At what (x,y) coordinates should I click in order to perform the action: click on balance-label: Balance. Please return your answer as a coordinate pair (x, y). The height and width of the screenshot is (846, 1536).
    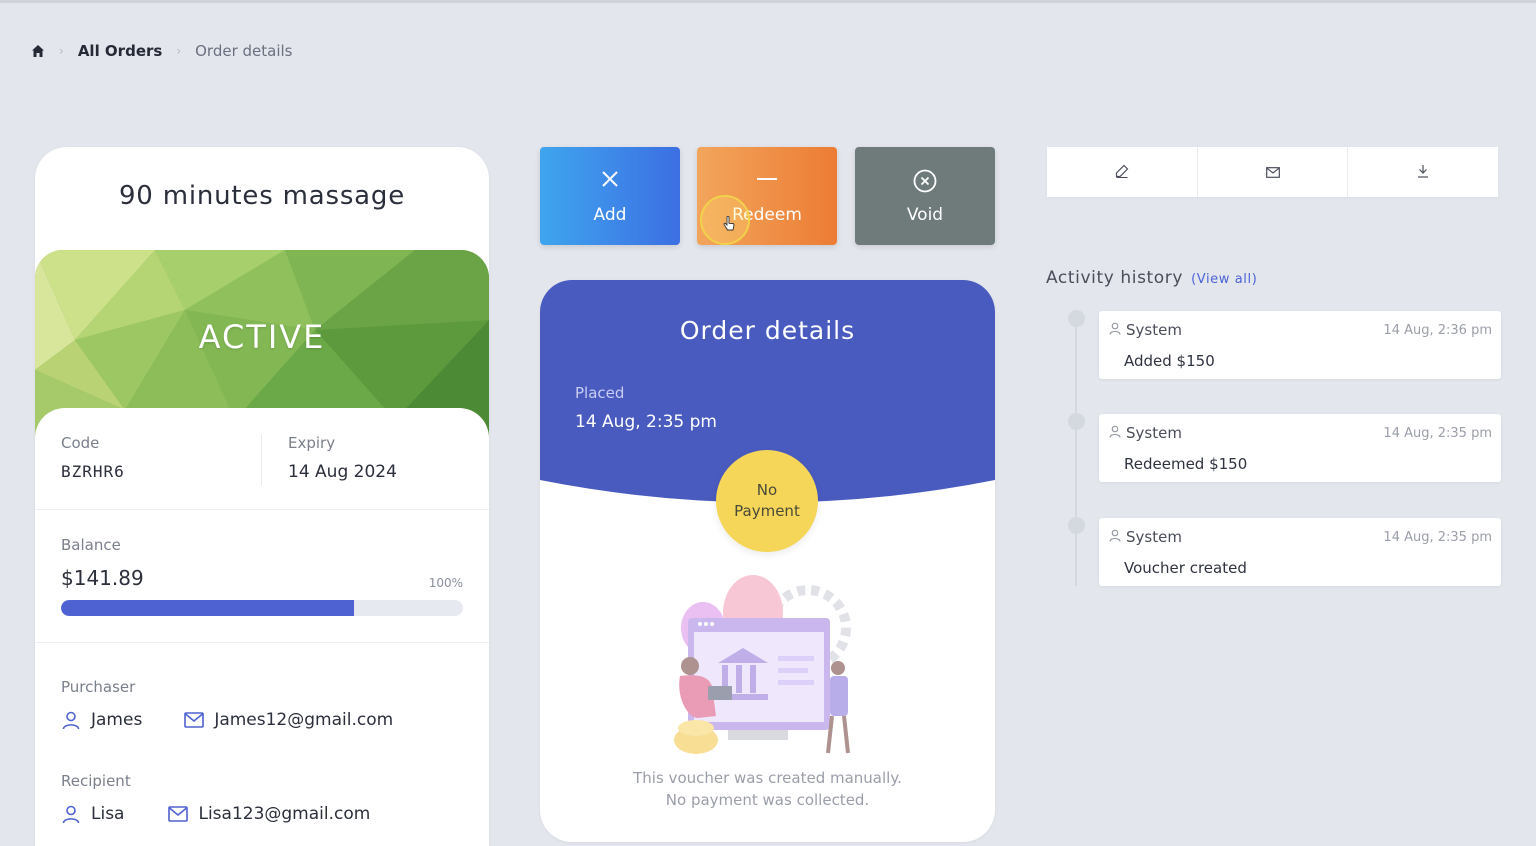
    Looking at the image, I should click on (91, 545).